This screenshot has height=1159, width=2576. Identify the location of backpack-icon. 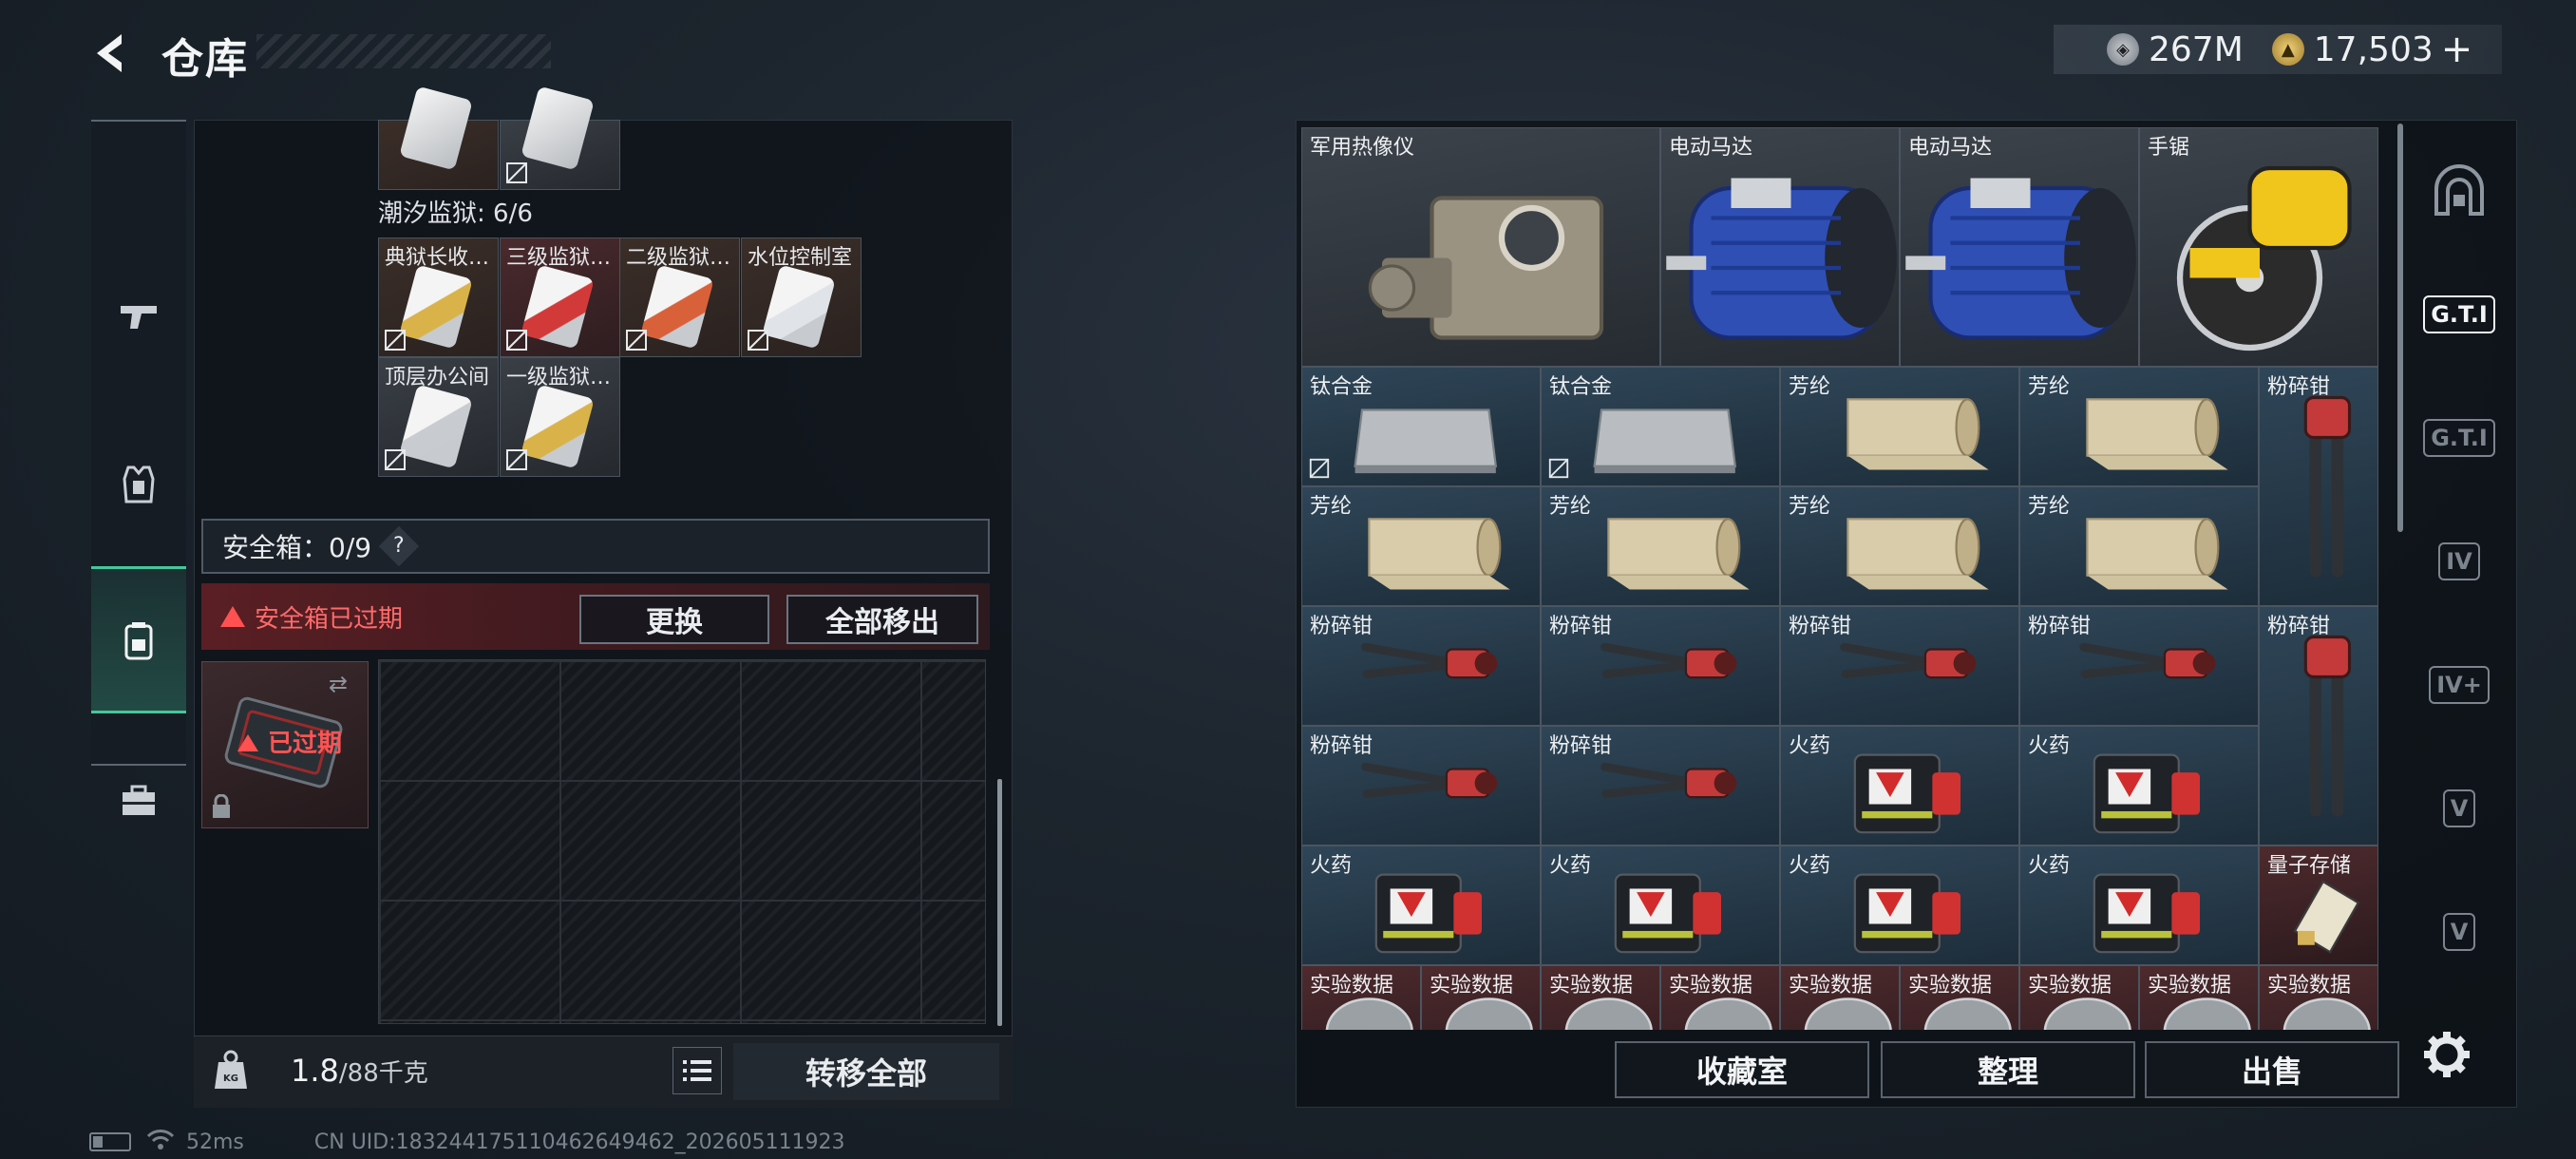
(138, 640).